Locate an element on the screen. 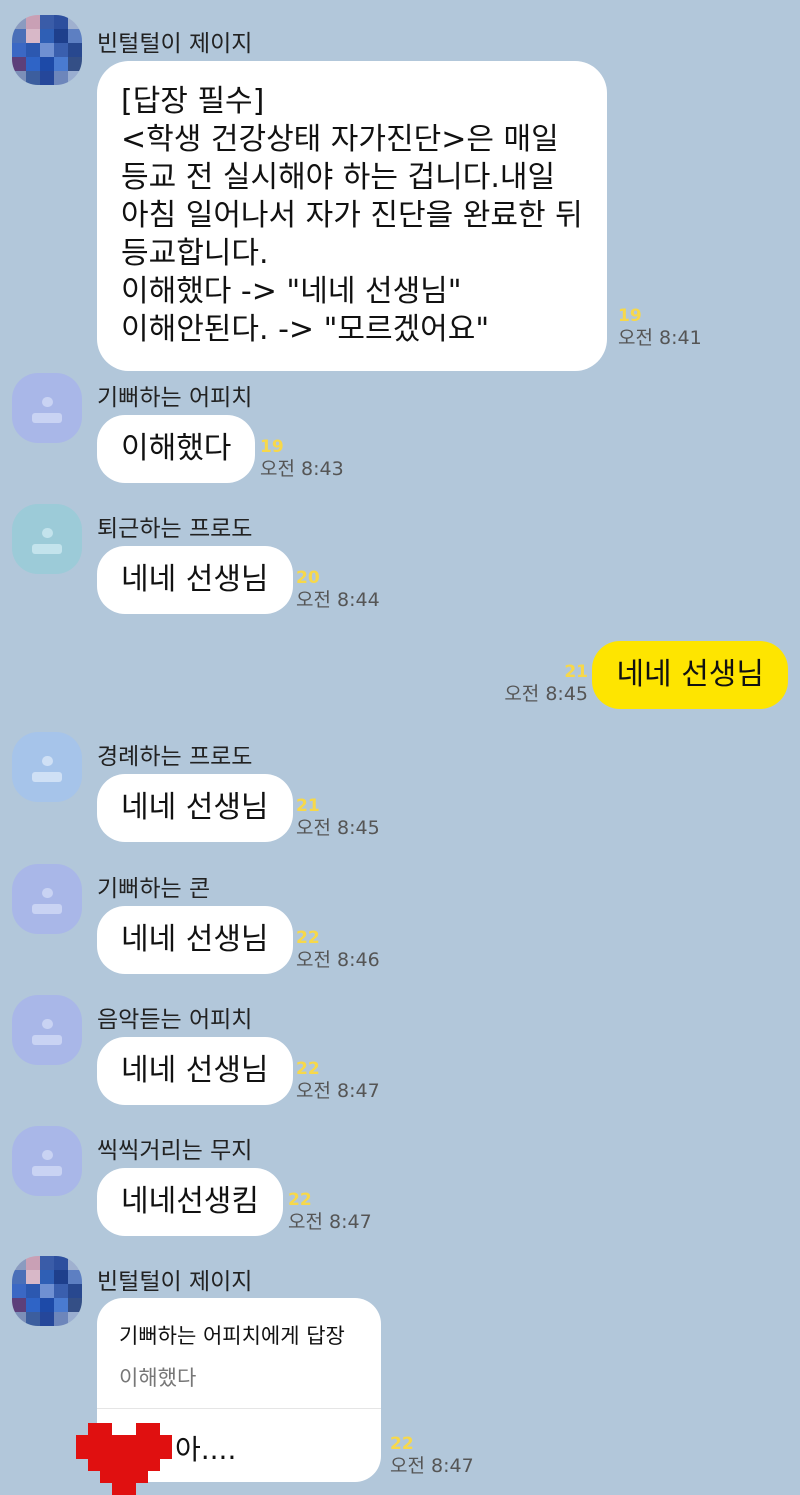  message-meta: 21 오전 8:45 is located at coordinates (338, 818).